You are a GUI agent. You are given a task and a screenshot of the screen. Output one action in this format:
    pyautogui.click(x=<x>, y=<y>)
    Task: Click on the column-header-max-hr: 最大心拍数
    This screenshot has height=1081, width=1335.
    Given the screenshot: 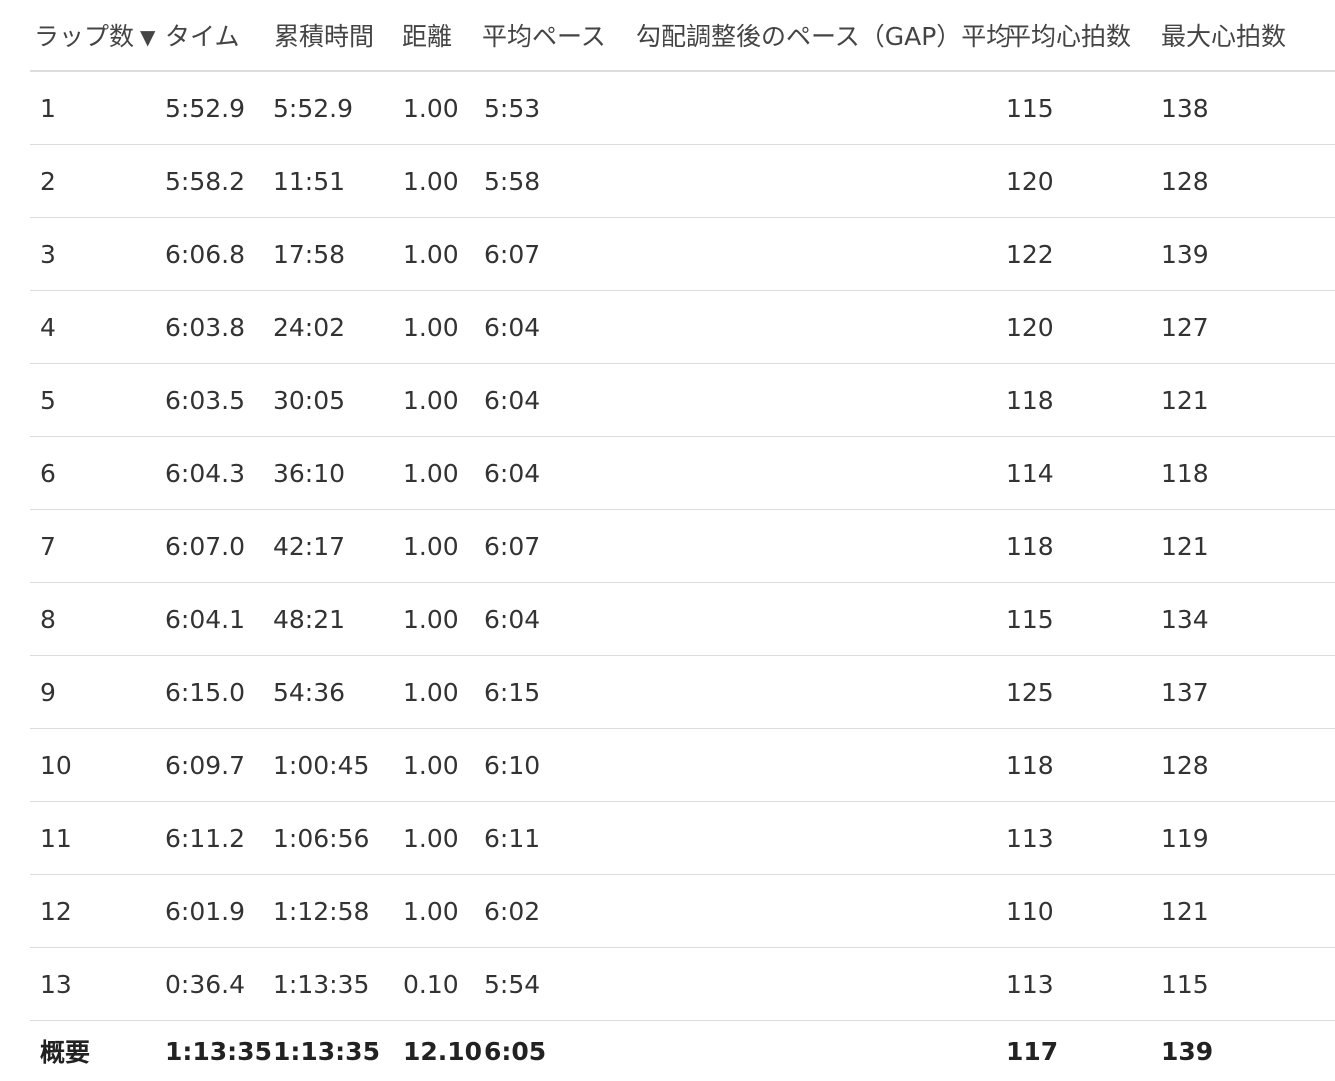 What is the action you would take?
    pyautogui.click(x=1244, y=35)
    